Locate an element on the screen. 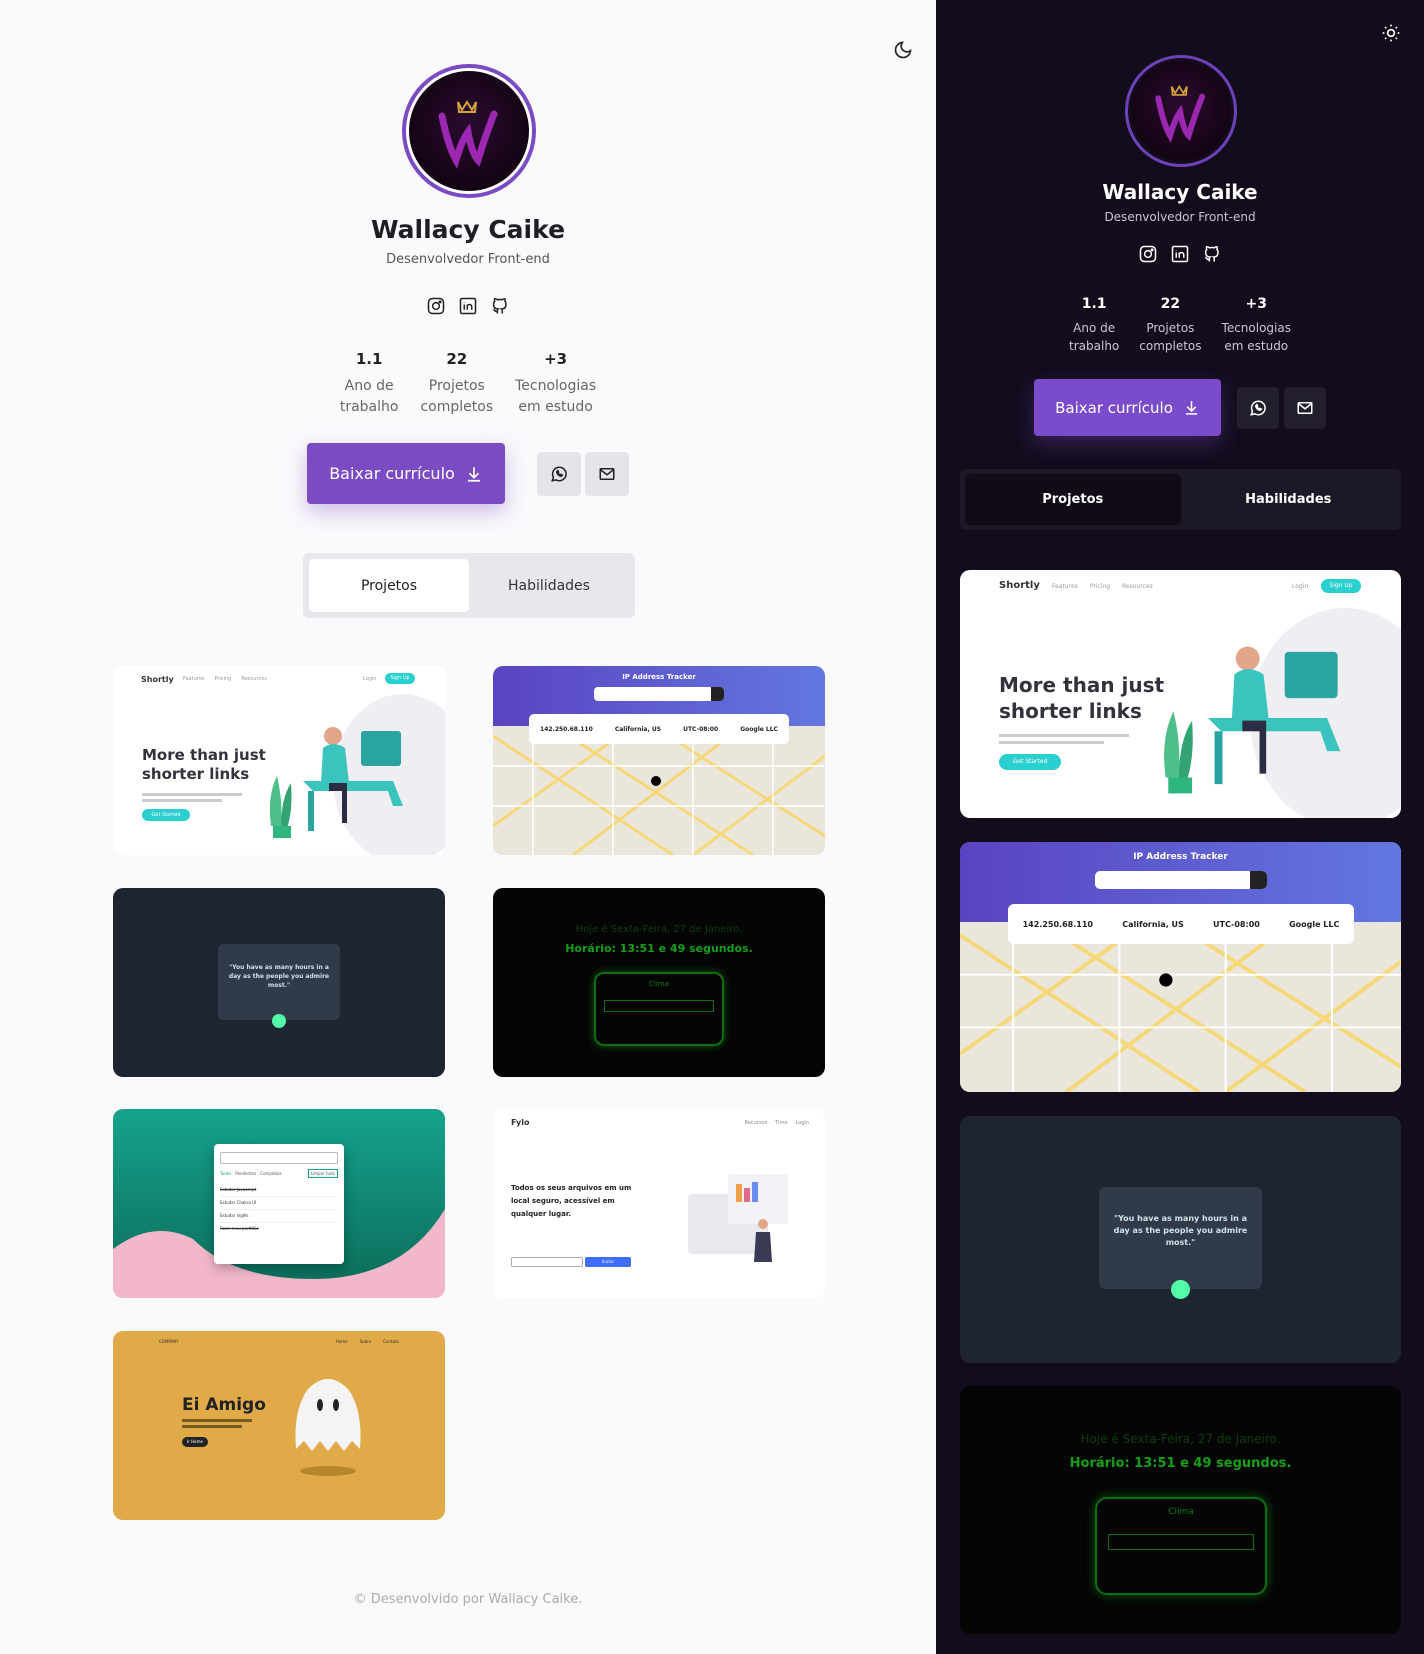 Image resolution: width=1424 pixels, height=1654 pixels. ip-search-button is located at coordinates (1258, 880).